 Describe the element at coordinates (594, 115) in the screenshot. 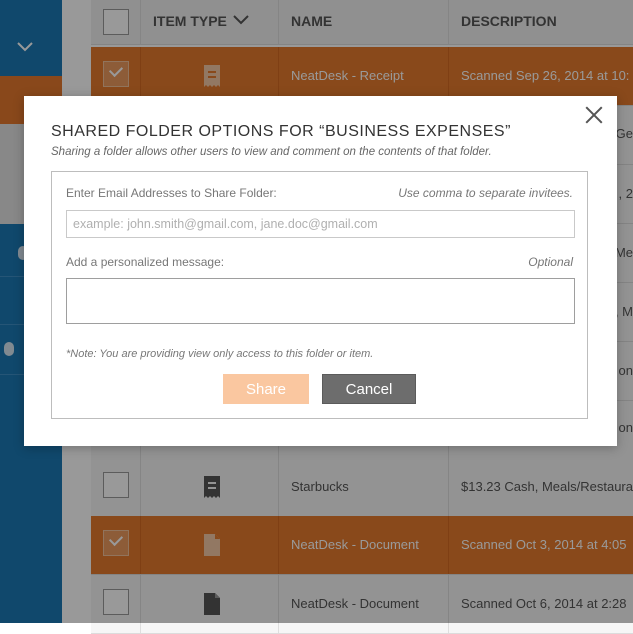

I see `close-icon` at that location.